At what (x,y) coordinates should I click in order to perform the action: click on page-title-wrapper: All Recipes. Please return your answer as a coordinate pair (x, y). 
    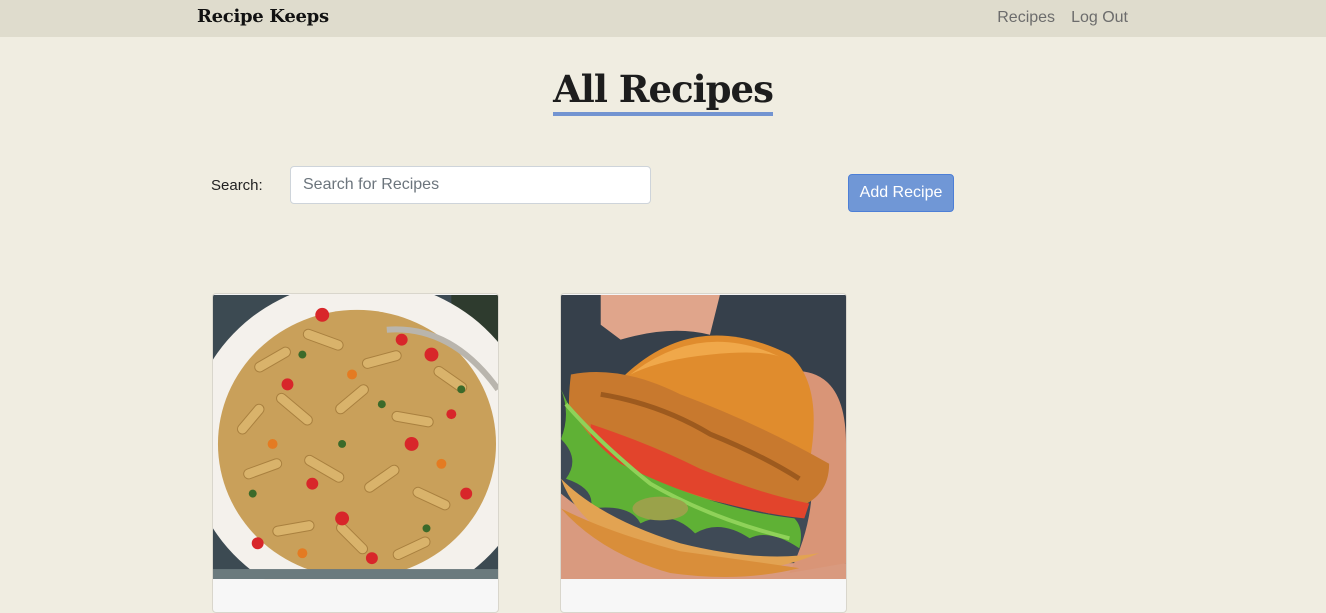
    Looking at the image, I should click on (663, 91).